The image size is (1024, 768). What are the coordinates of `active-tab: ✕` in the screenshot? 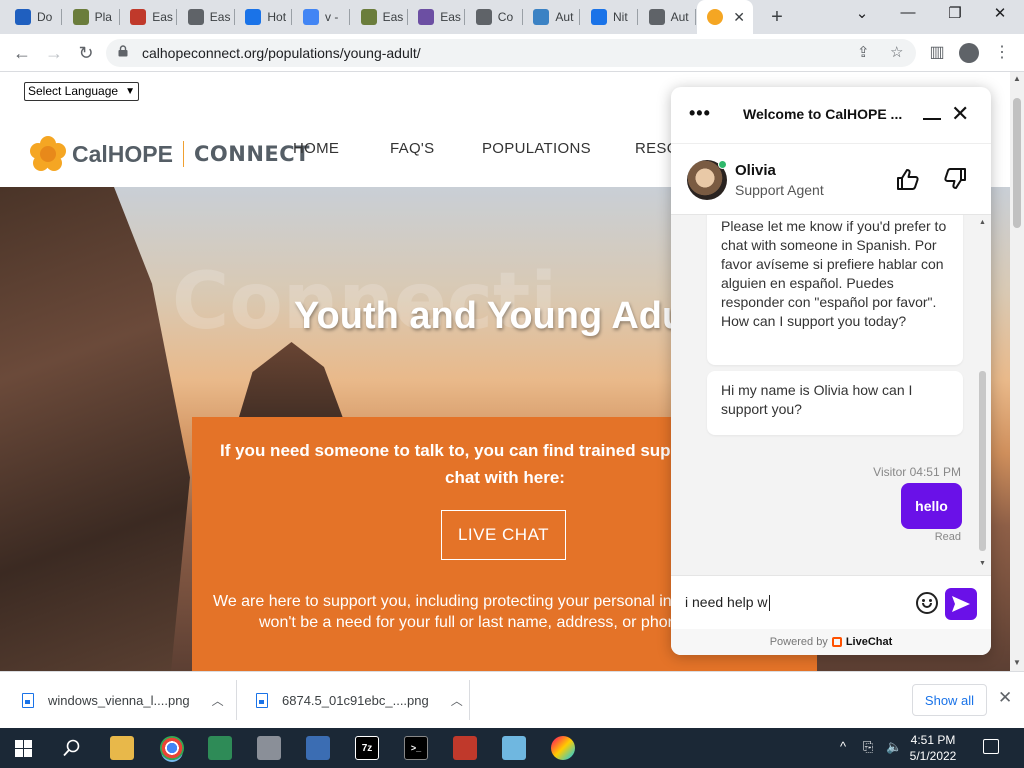 It's located at (725, 17).